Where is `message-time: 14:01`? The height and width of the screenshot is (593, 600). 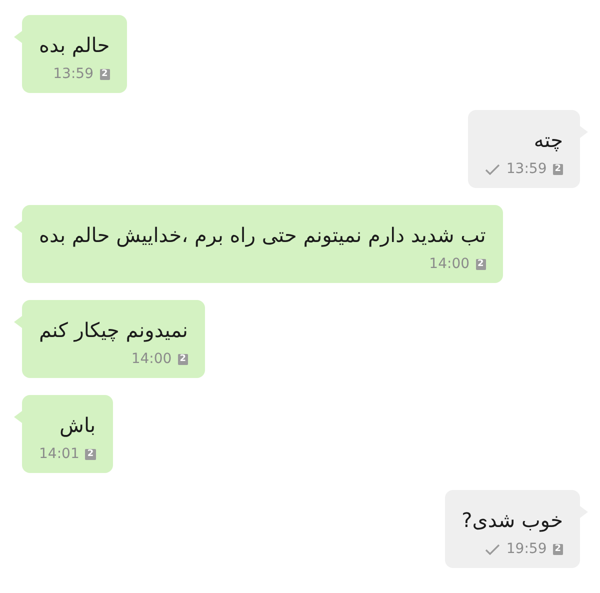
message-time: 14:01 is located at coordinates (59, 454).